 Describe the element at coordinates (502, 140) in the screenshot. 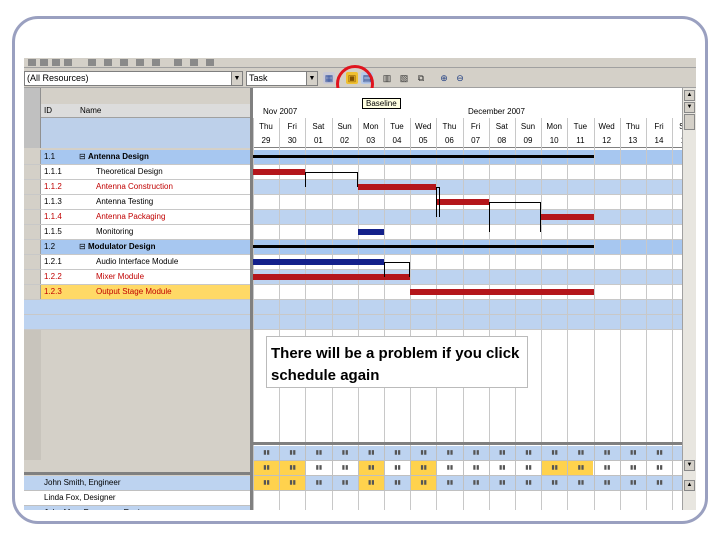

I see `day-number: 08` at that location.